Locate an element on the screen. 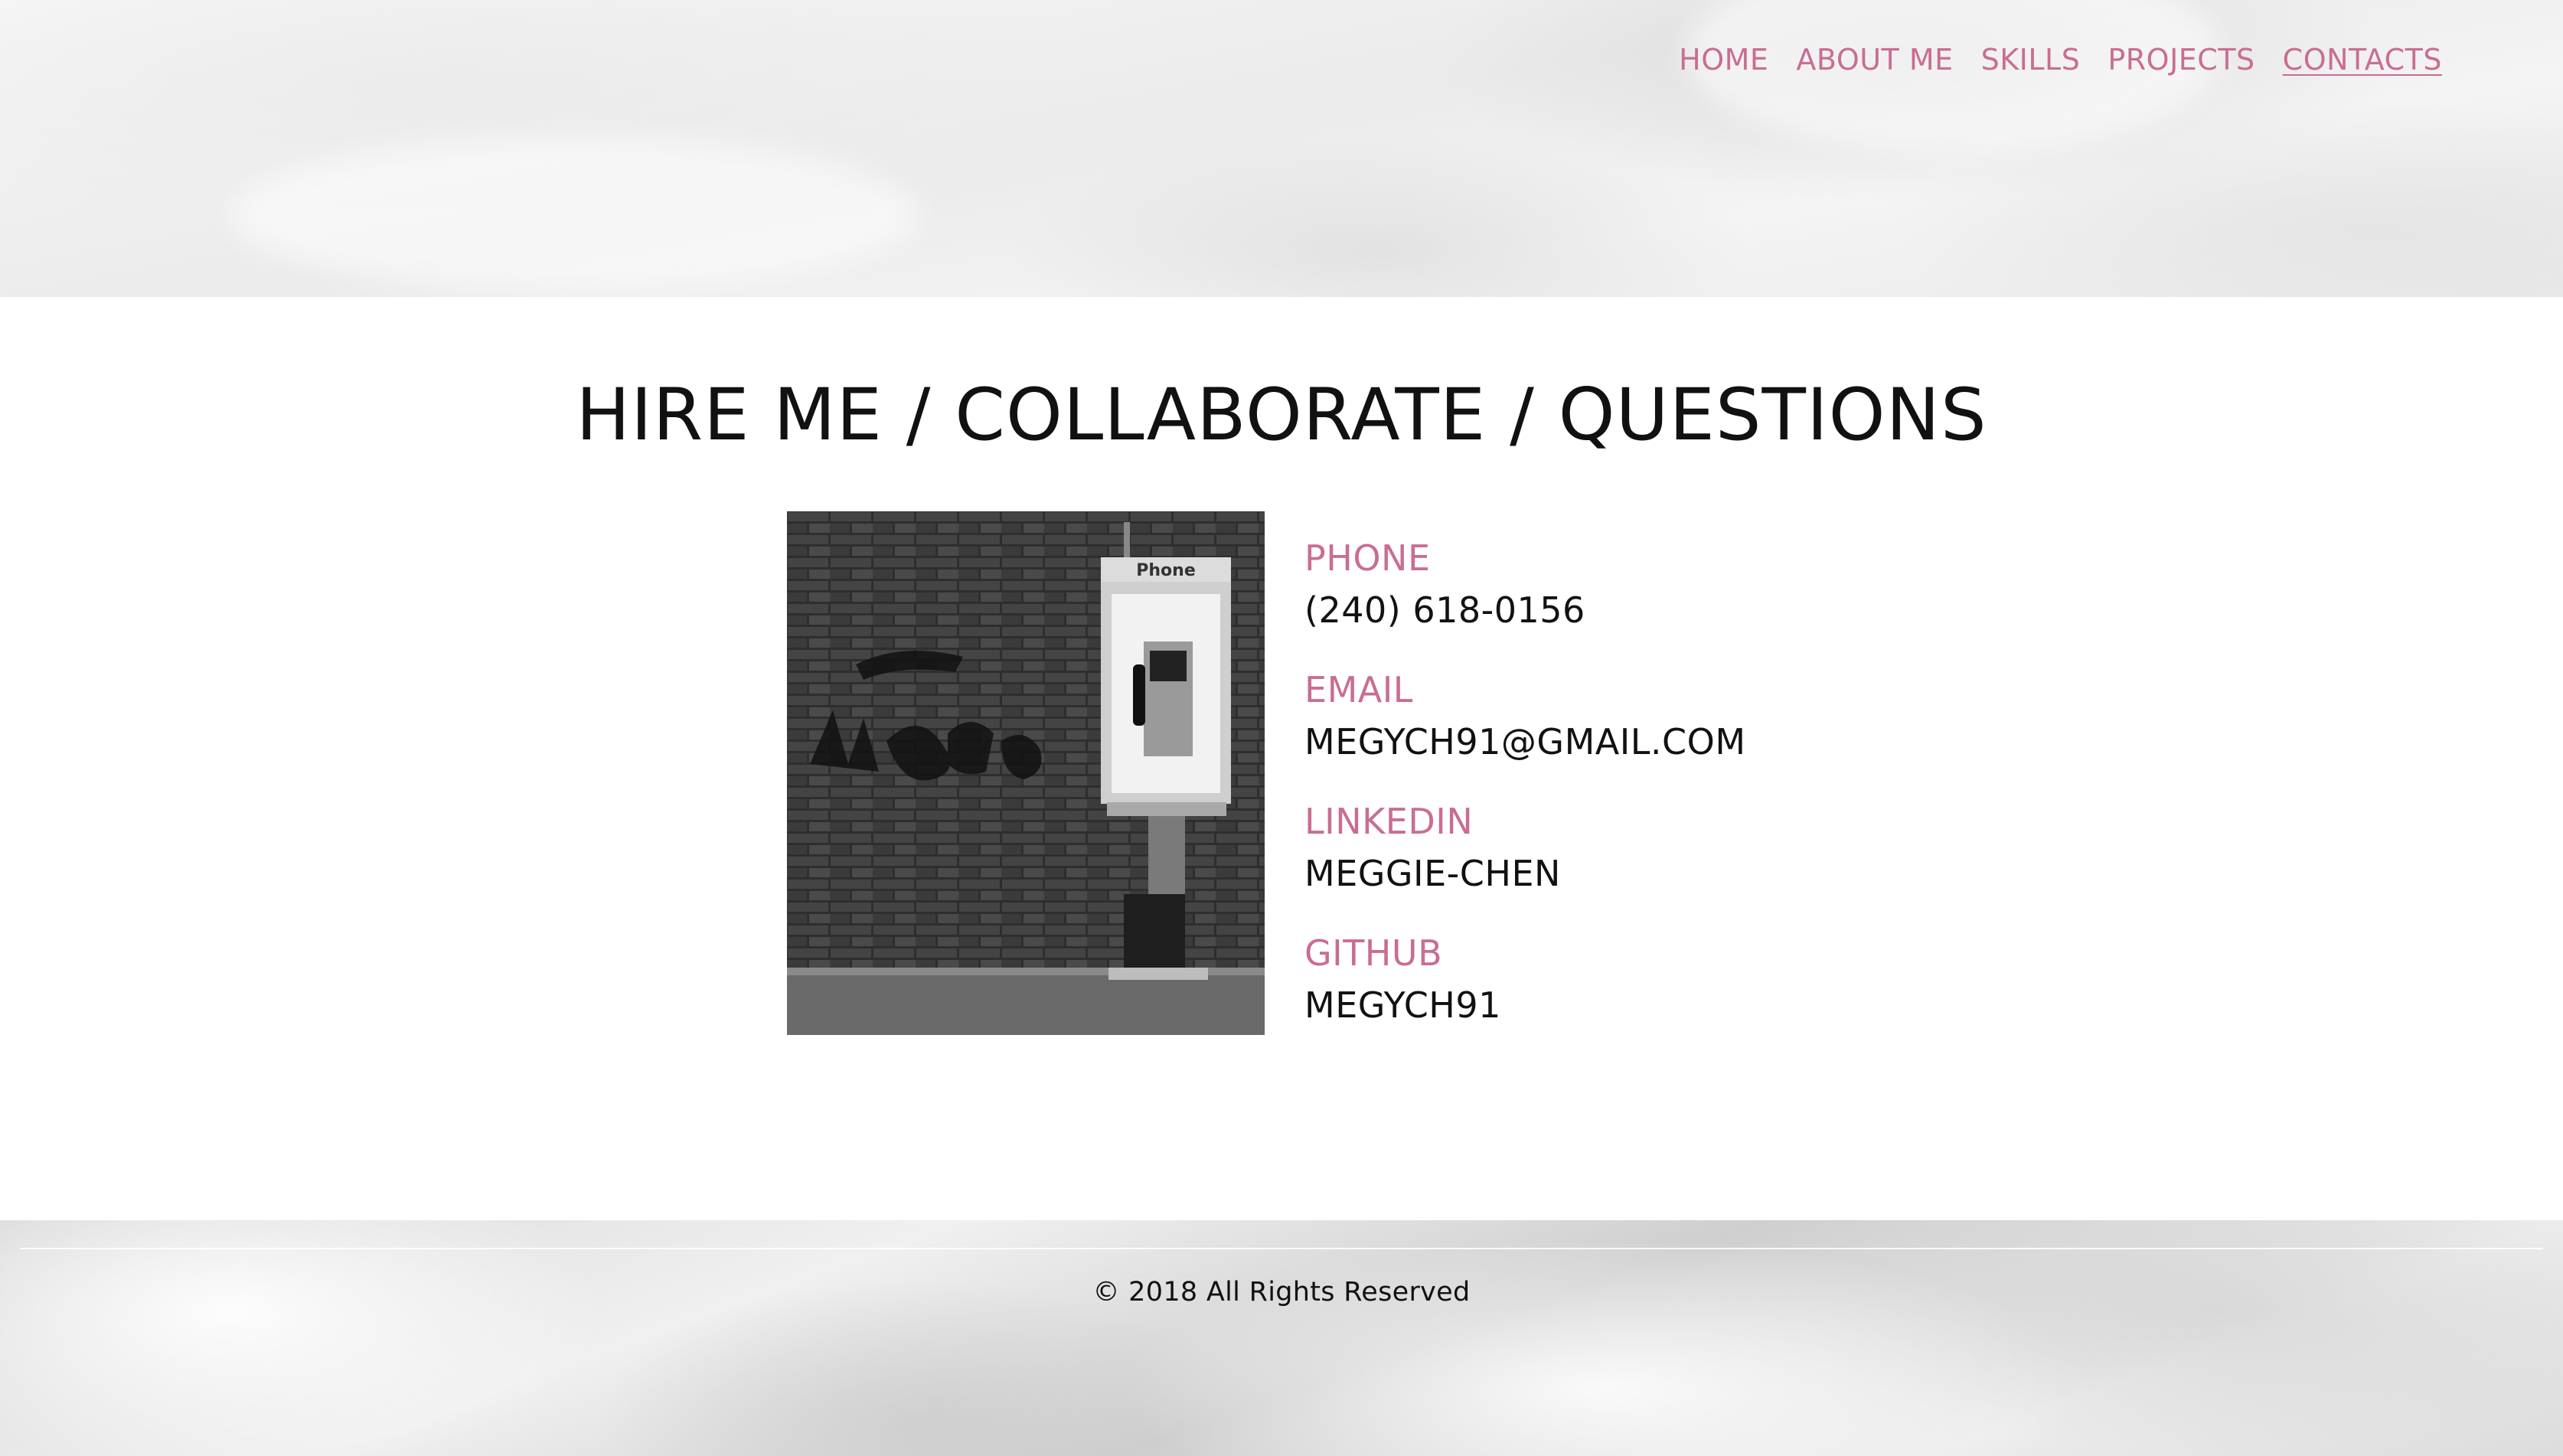 The image size is (2563, 1456). nav-home-link: HOME is located at coordinates (1723, 60).